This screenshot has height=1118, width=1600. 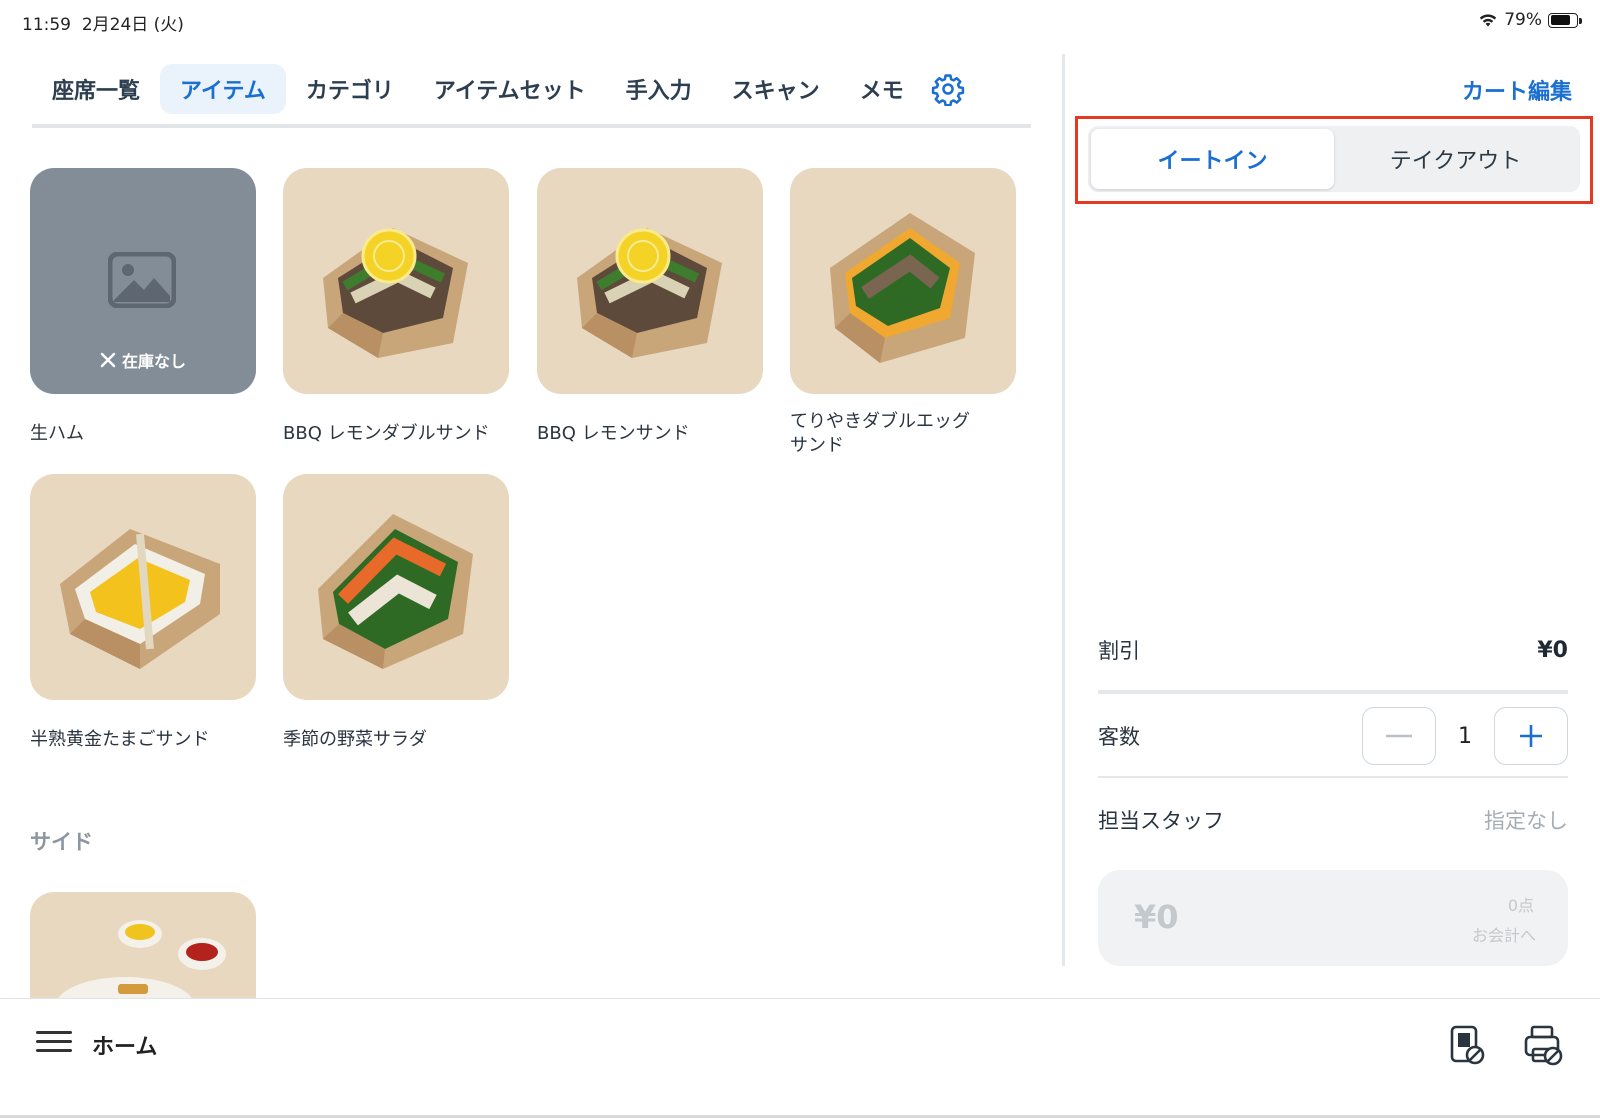 I want to click on item-name-line1: てりやきダブルエッグ, so click(x=880, y=421).